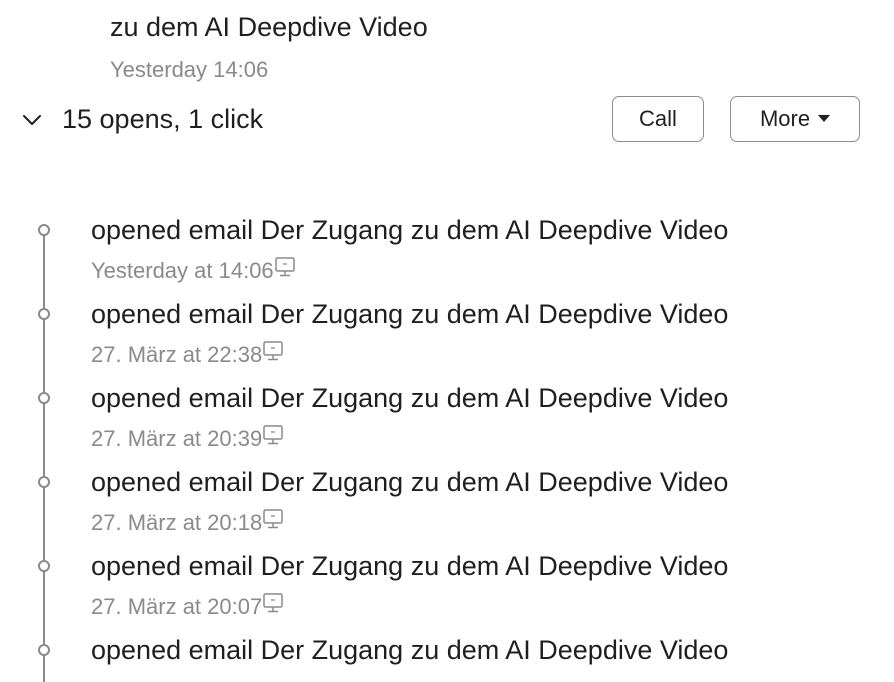 The image size is (894, 682). What do you see at coordinates (177, 438) in the screenshot?
I see `event-time: 27. März at 20:39` at bounding box center [177, 438].